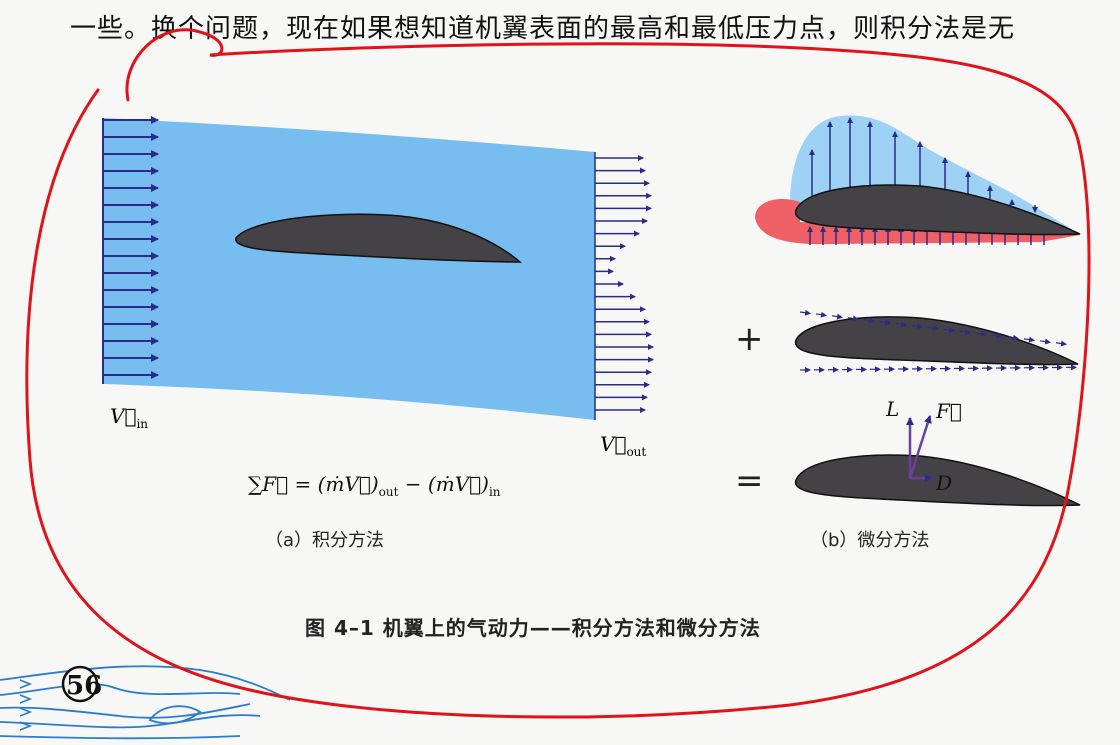 The image size is (1120, 745). Describe the element at coordinates (624, 284) in the screenshot. I see `outflow-arrows` at that location.